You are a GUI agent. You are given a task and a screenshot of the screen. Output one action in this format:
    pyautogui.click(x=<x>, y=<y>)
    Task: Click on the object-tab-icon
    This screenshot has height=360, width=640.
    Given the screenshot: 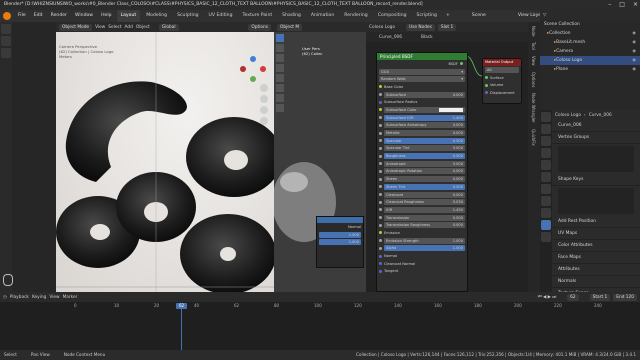 What is the action you would take?
    pyautogui.click(x=546, y=189)
    